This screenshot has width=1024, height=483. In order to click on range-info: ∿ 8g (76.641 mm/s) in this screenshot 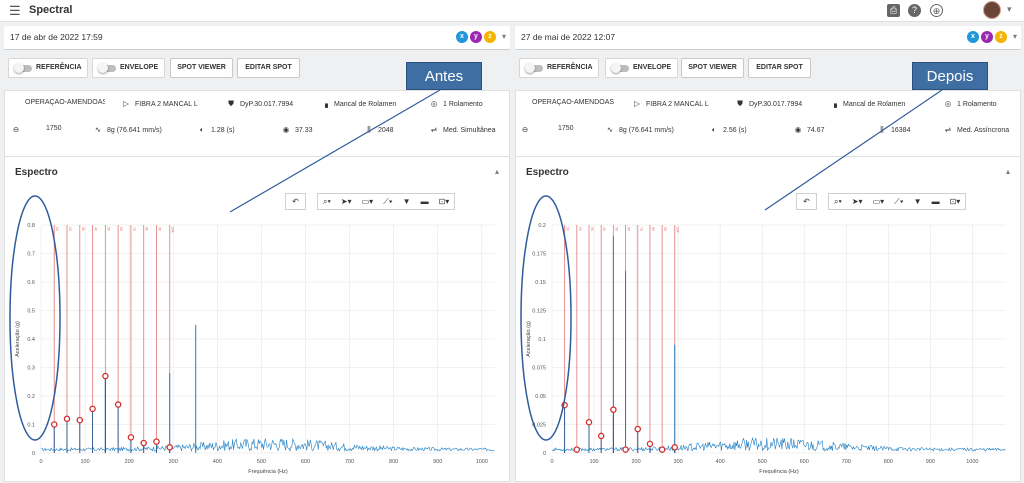, I will do `click(128, 129)`.